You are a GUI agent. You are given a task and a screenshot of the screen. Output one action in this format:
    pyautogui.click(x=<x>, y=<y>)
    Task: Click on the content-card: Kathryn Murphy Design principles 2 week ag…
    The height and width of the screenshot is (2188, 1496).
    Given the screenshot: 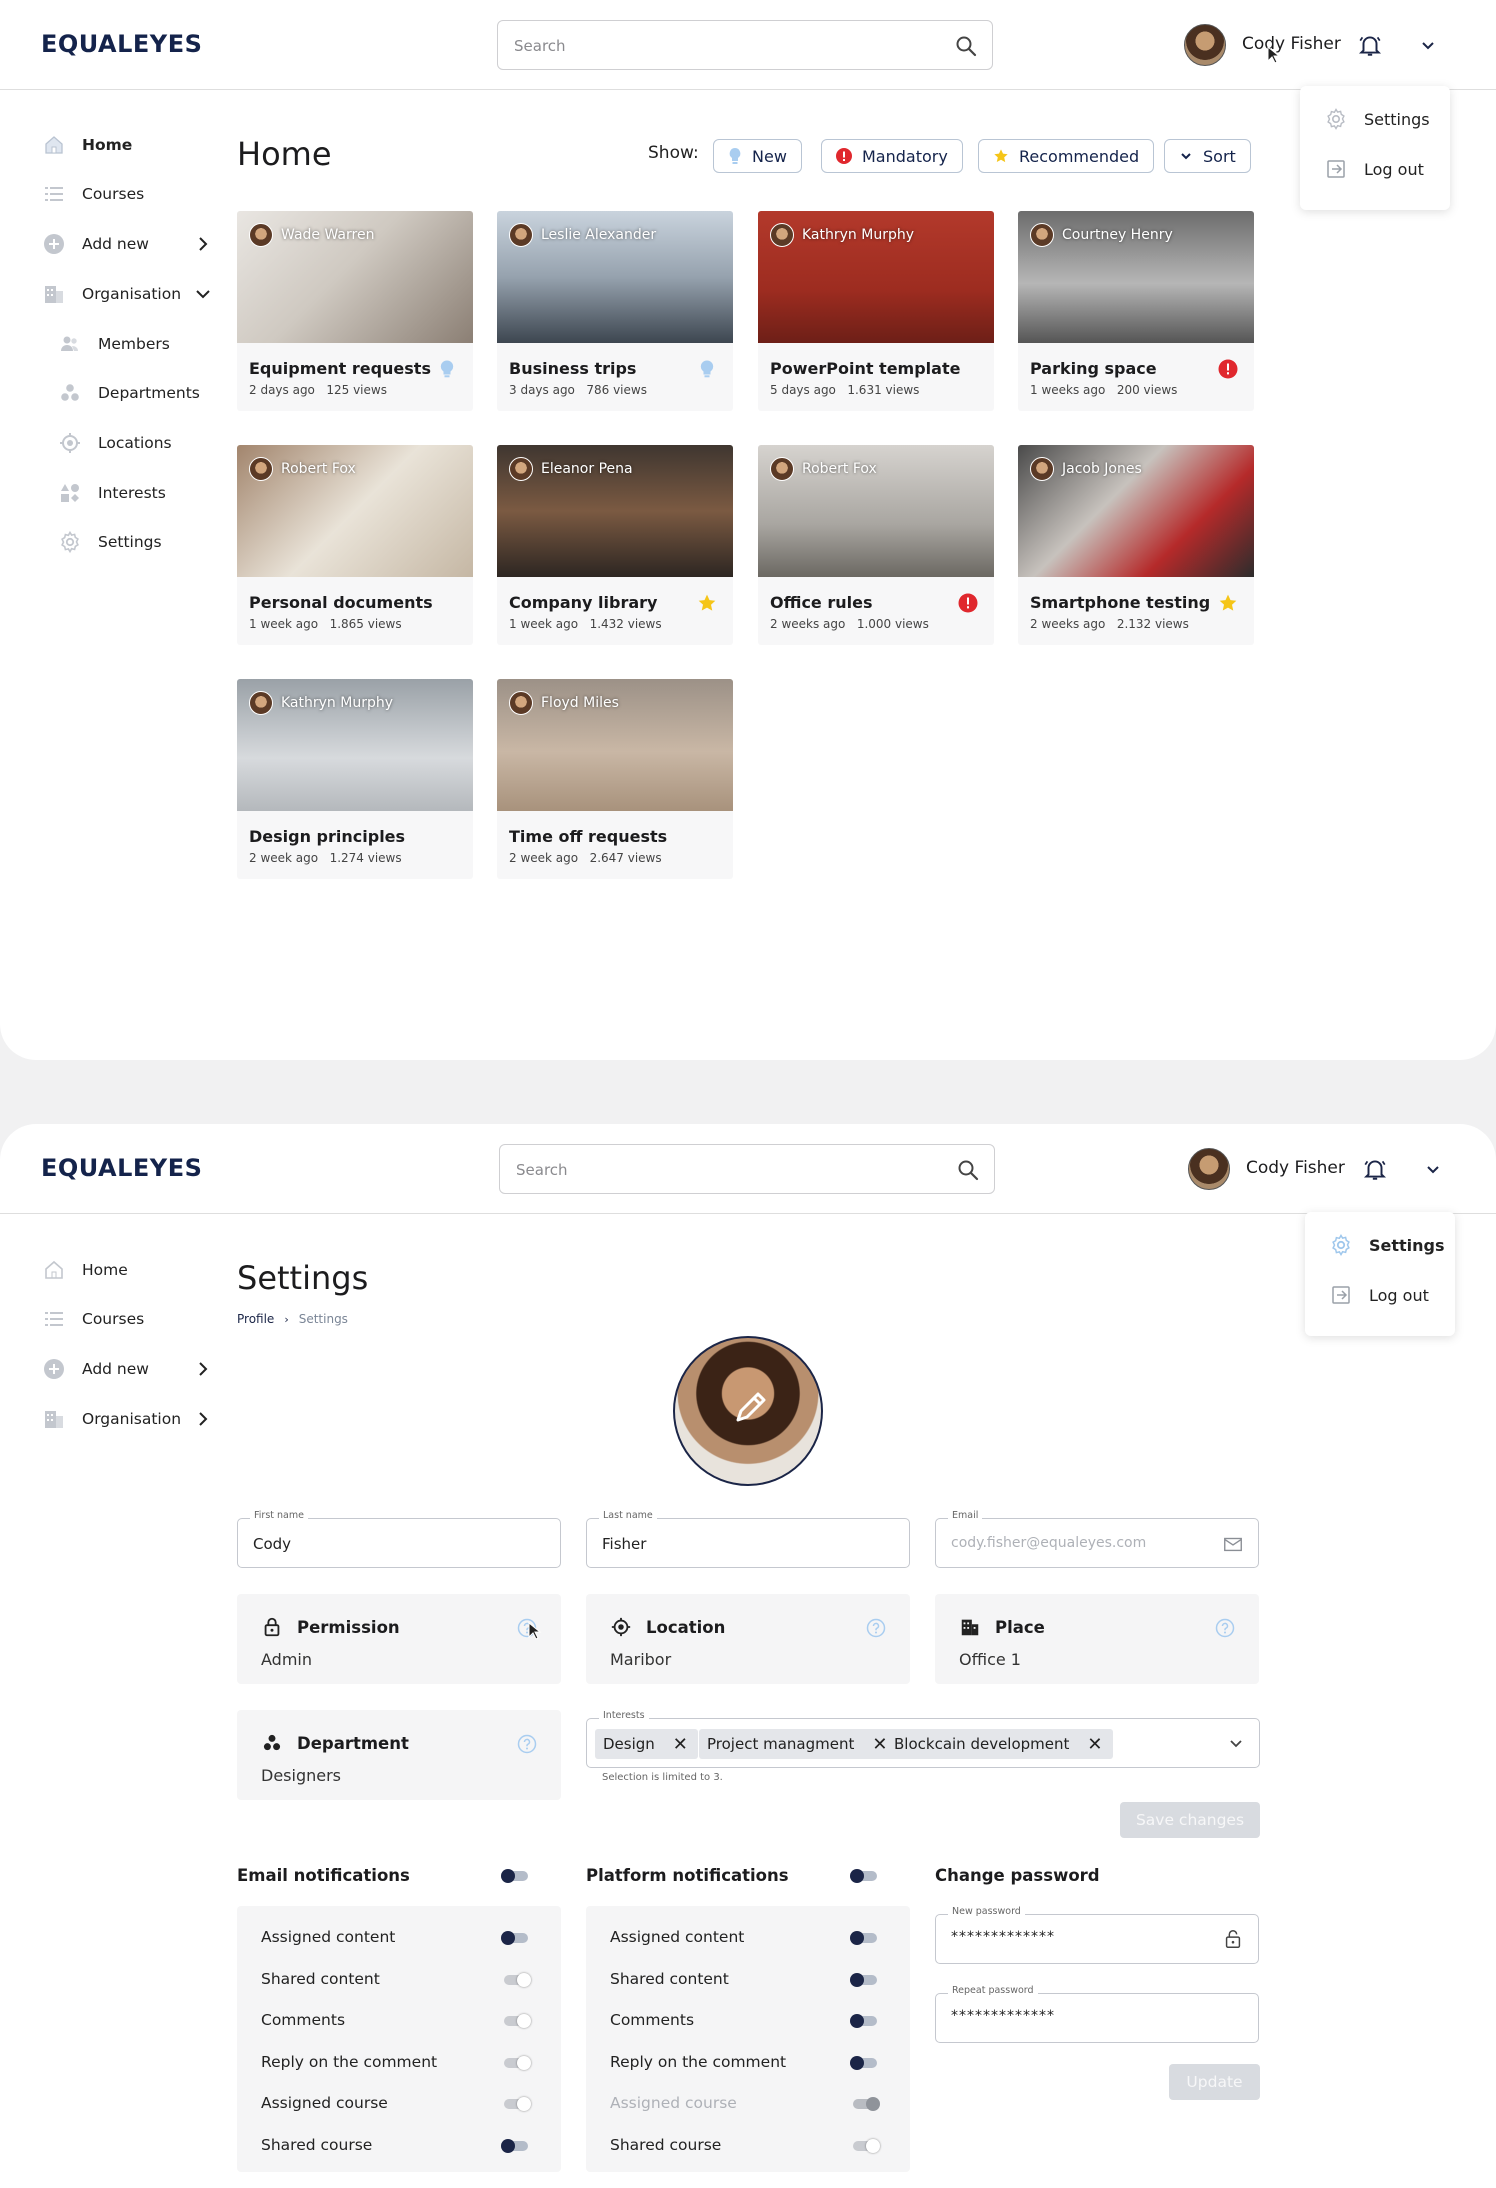 What is the action you would take?
    pyautogui.click(x=355, y=779)
    